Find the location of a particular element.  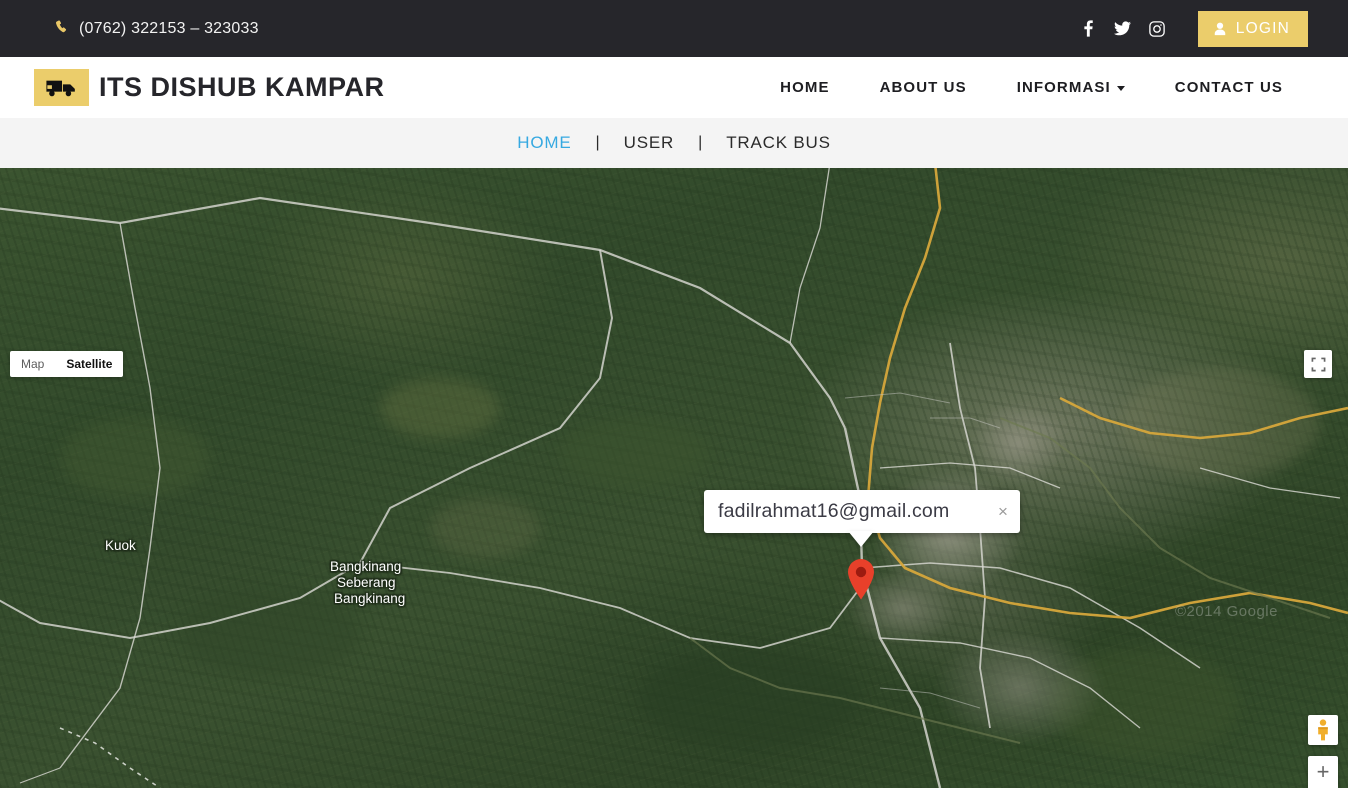

top-bar-right: LOGIN is located at coordinates (1190, 28).